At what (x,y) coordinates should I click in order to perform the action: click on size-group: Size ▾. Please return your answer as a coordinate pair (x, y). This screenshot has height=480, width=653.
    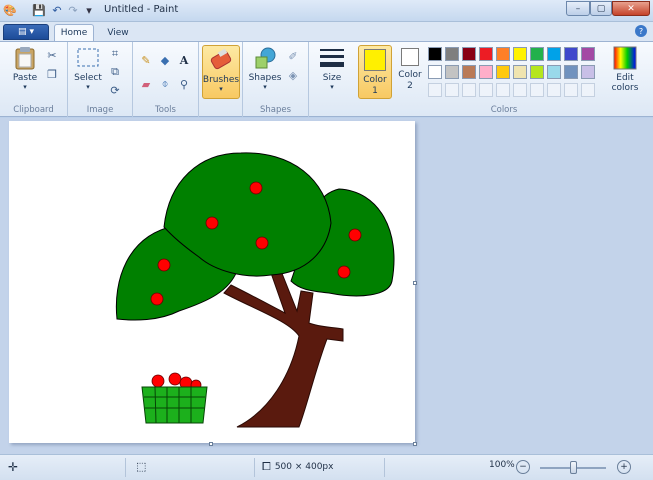
    Looking at the image, I should click on (332, 79).